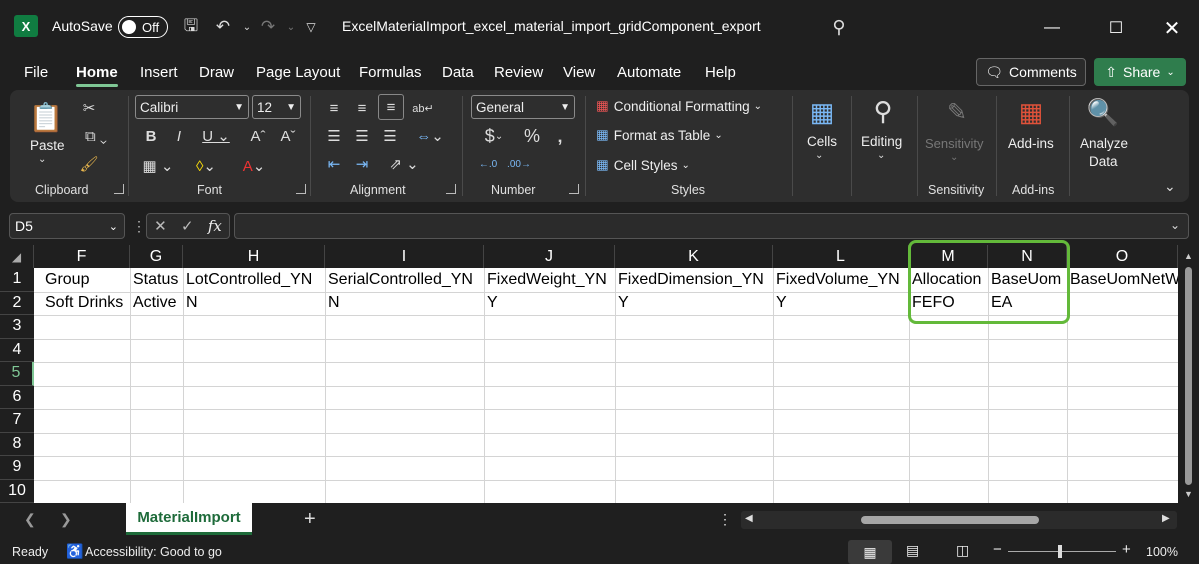 The height and width of the screenshot is (564, 1199). I want to click on format-painter-icon: 🖌, so click(89, 164).